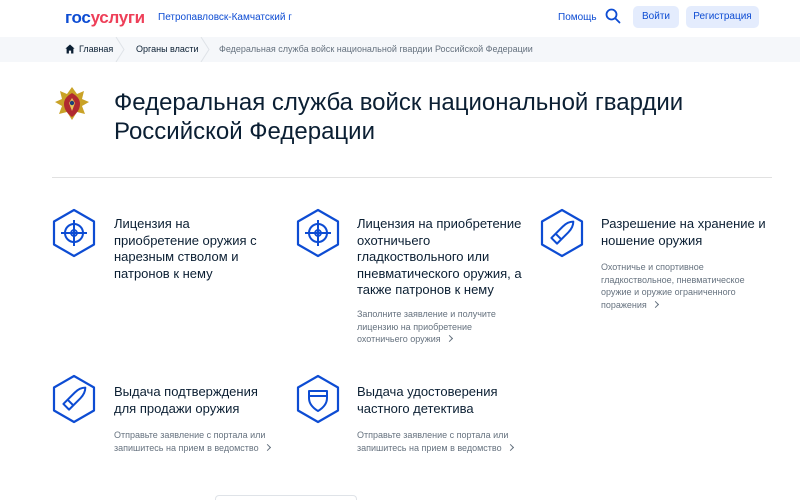  What do you see at coordinates (286, 497) in the screenshot?
I see `more-services-panel` at bounding box center [286, 497].